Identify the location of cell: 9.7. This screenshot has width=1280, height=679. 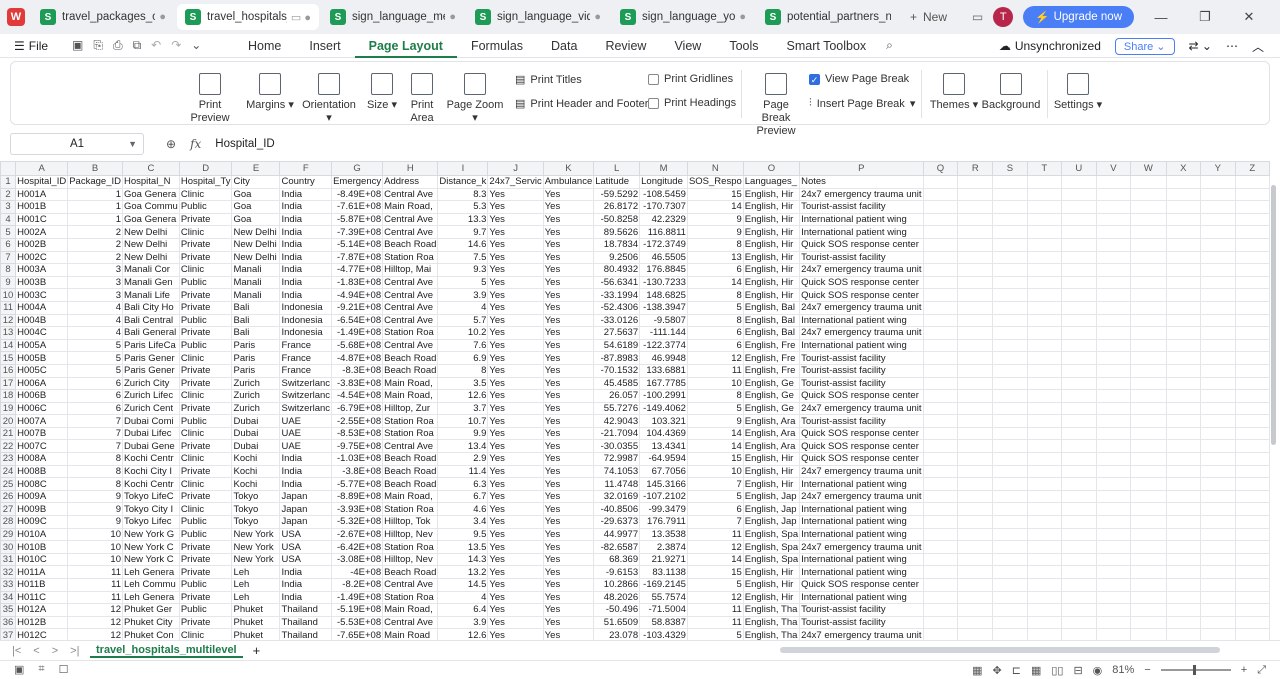
(463, 232).